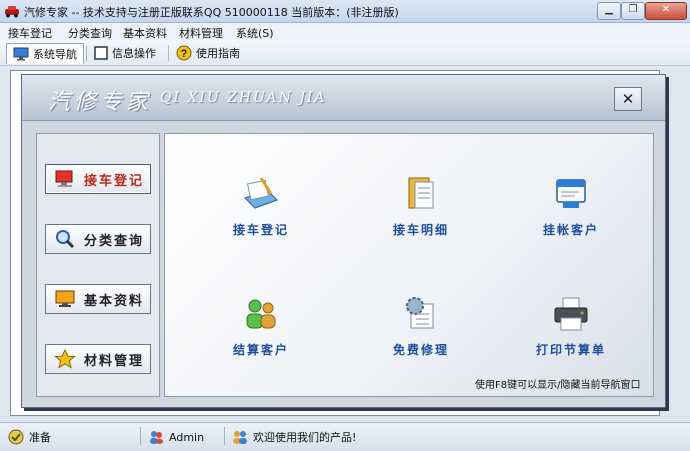  Describe the element at coordinates (114, 361) in the screenshot. I see `sidebar-item-label: 材料管理` at that location.